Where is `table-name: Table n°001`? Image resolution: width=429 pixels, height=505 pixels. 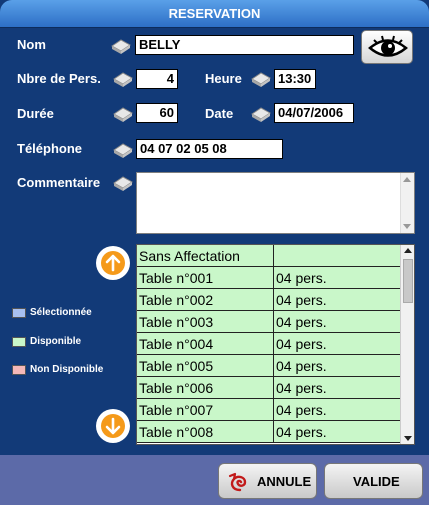
table-name: Table n°001 is located at coordinates (205, 278).